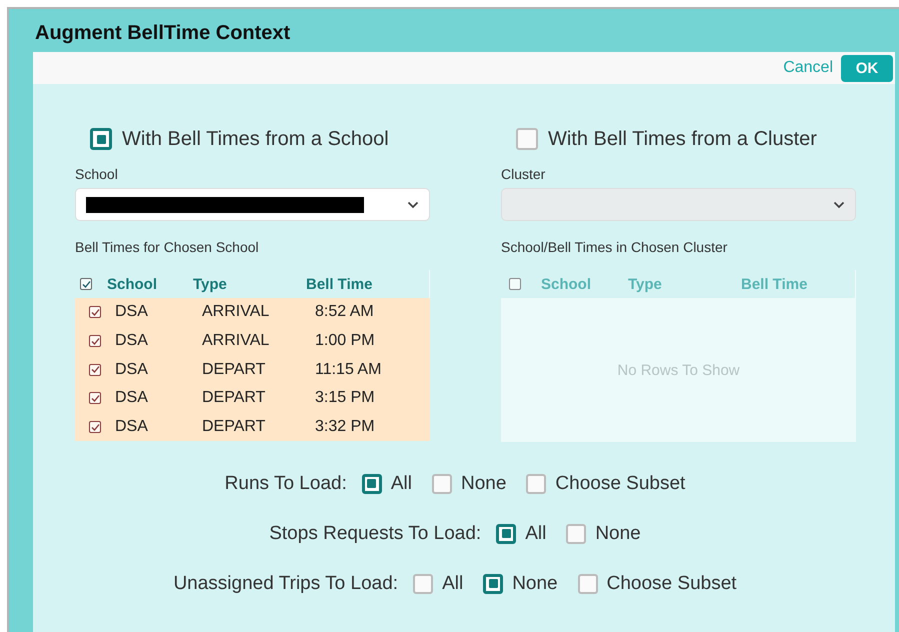  I want to click on table-label: School/Bell Times in Chosen Cluster, so click(614, 247).